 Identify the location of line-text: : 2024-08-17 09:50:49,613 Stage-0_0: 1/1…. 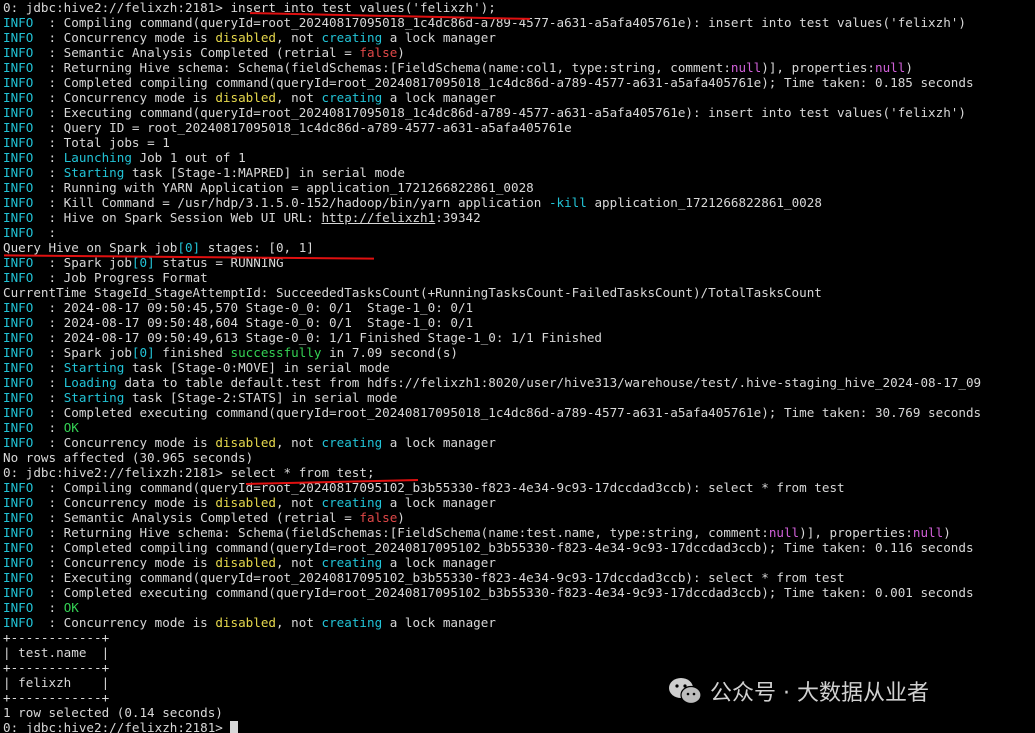
(318, 337).